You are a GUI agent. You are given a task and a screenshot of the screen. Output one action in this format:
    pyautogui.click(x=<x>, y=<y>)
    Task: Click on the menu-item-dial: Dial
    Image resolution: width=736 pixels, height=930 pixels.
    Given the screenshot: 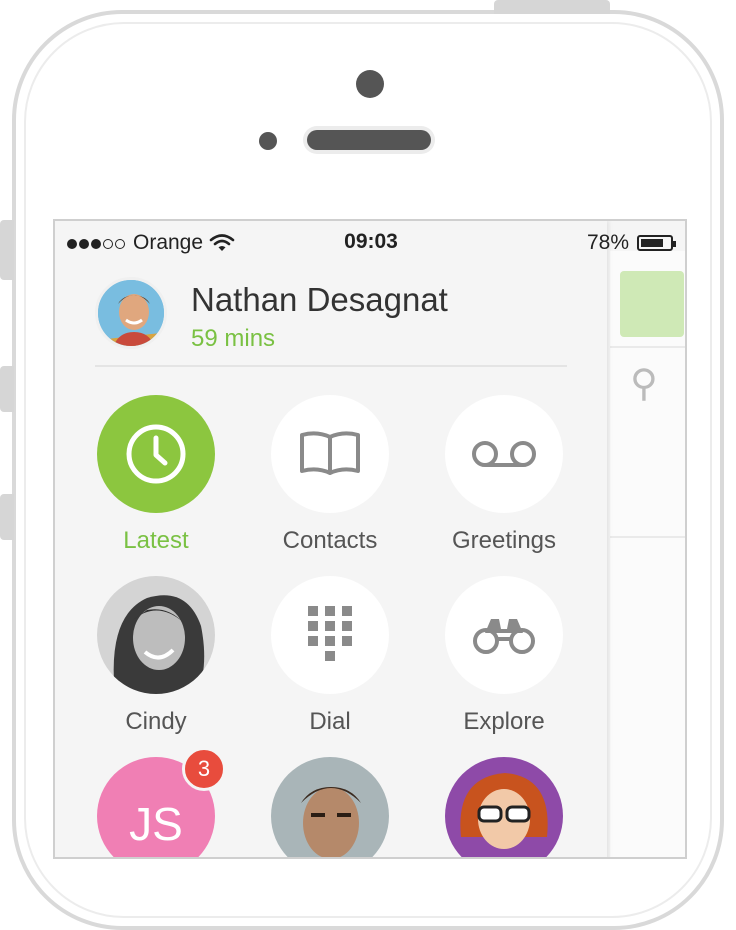 What is the action you would take?
    pyautogui.click(x=330, y=656)
    